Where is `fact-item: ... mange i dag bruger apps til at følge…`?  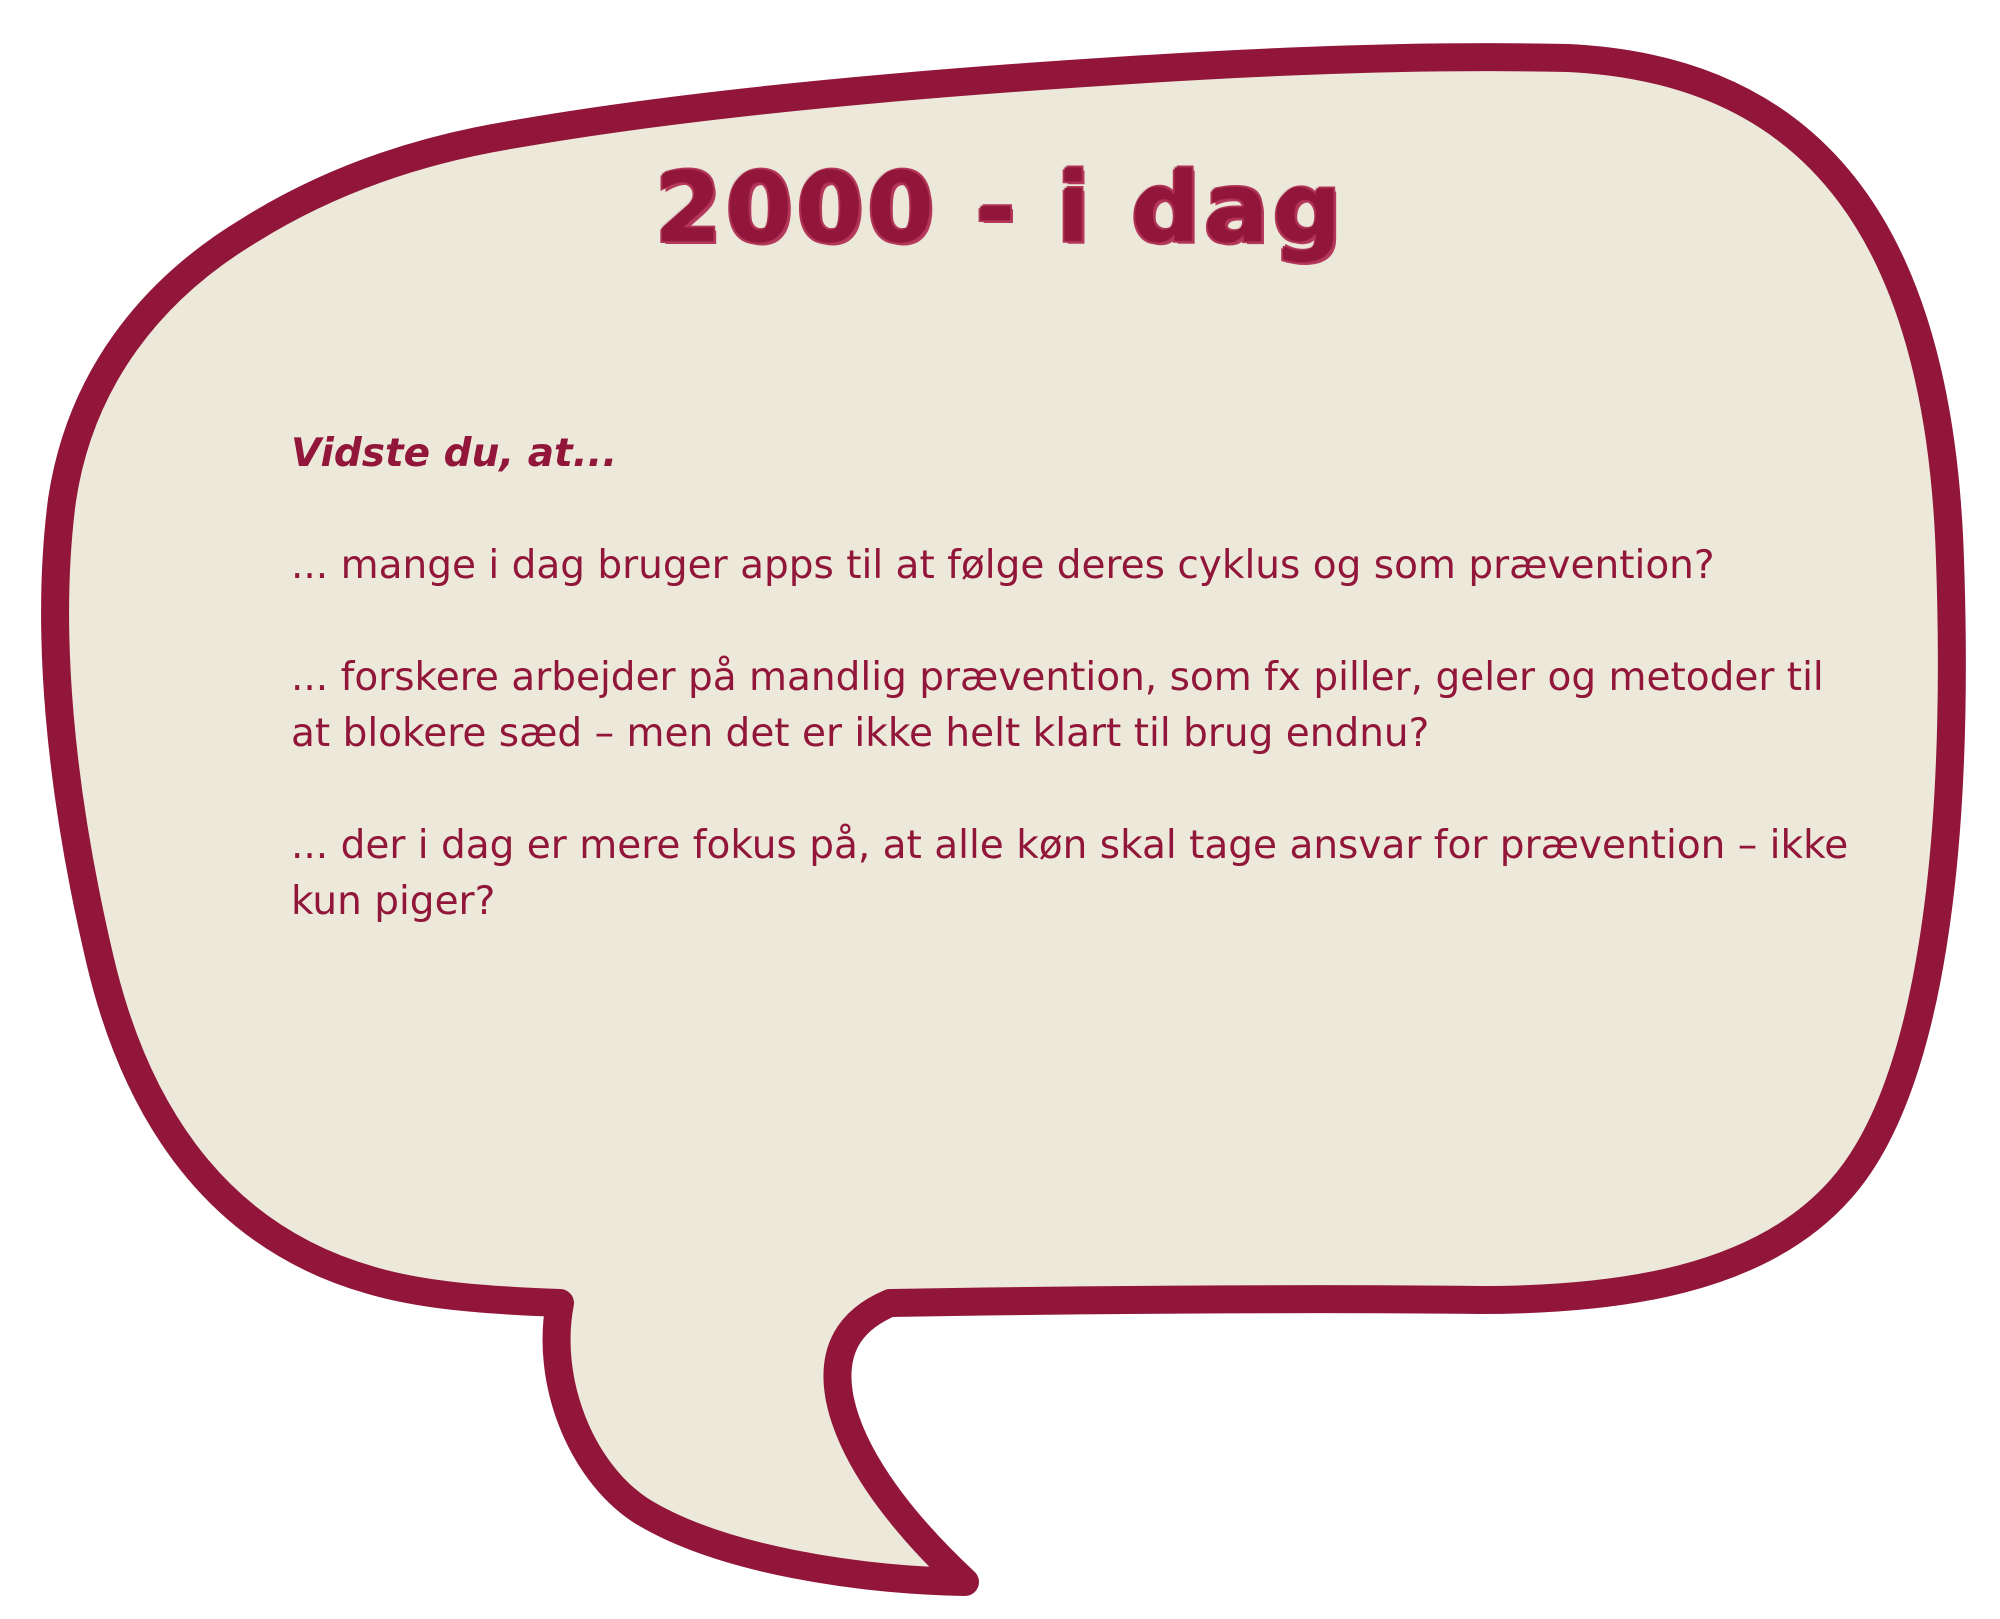 fact-item: ... mange i dag bruger apps til at følge… is located at coordinates (1003, 565).